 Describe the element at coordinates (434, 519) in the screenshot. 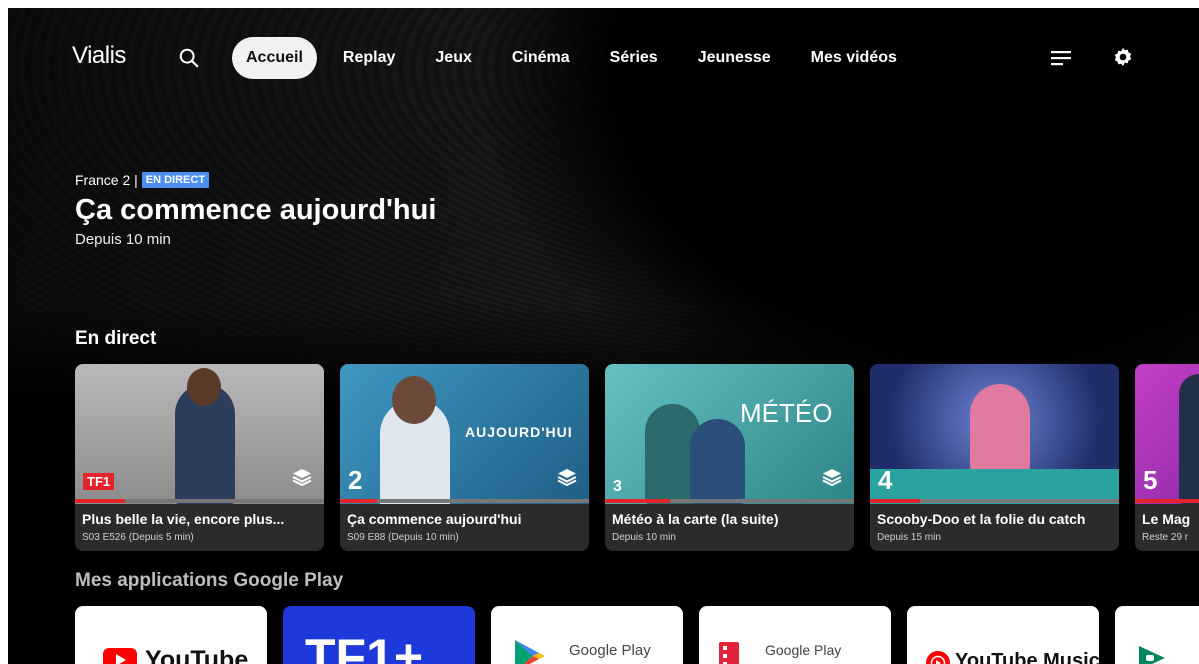

I see `card-title: Ça commence aujourd'hui` at that location.